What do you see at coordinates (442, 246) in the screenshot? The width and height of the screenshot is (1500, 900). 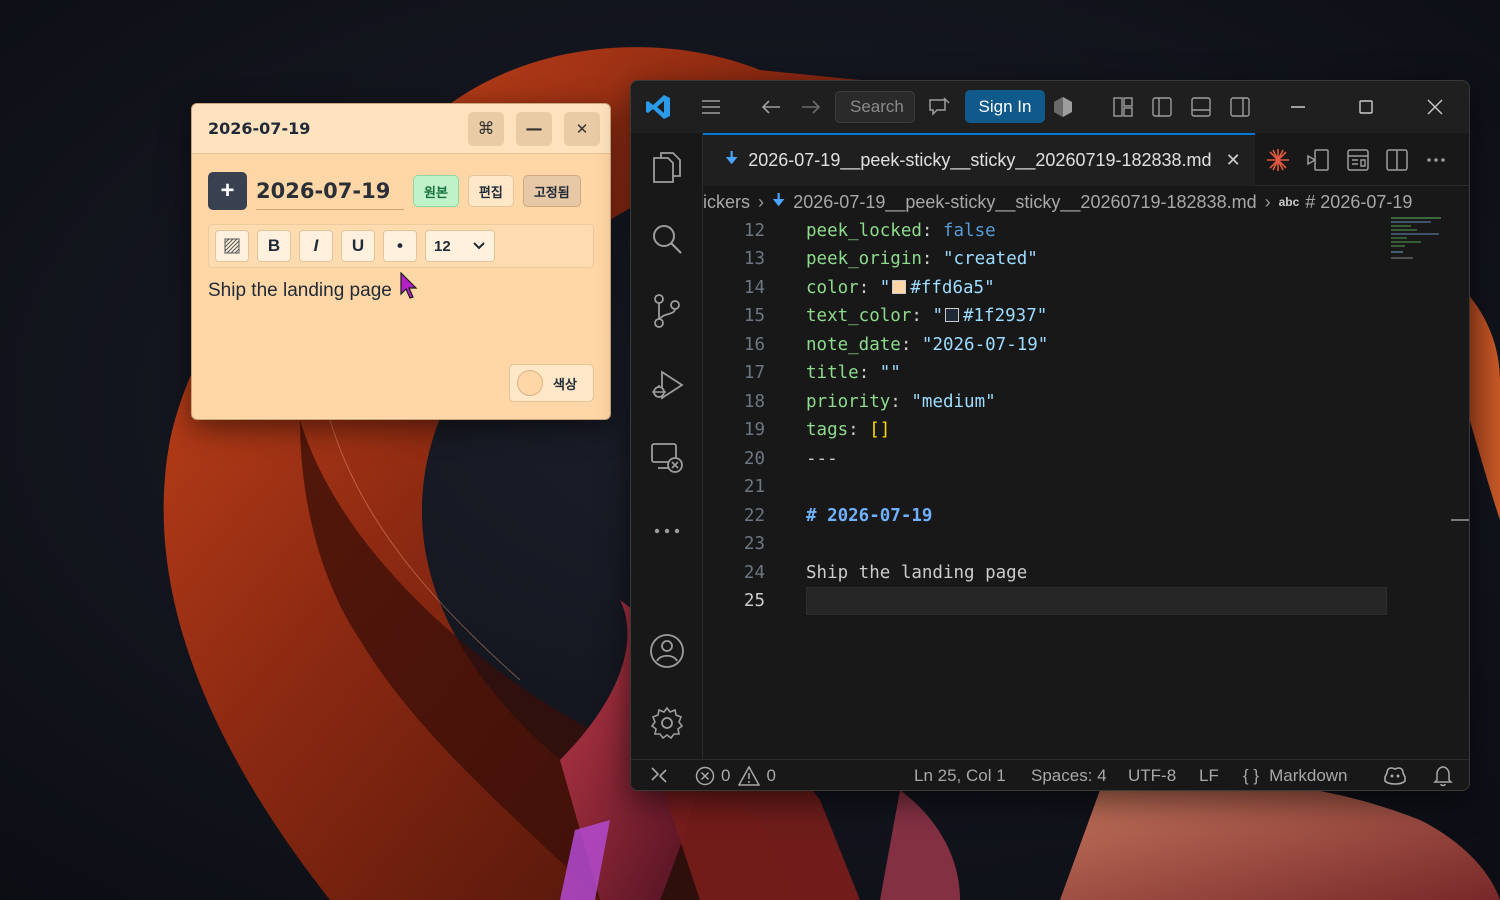 I see `font-size-value: 12` at bounding box center [442, 246].